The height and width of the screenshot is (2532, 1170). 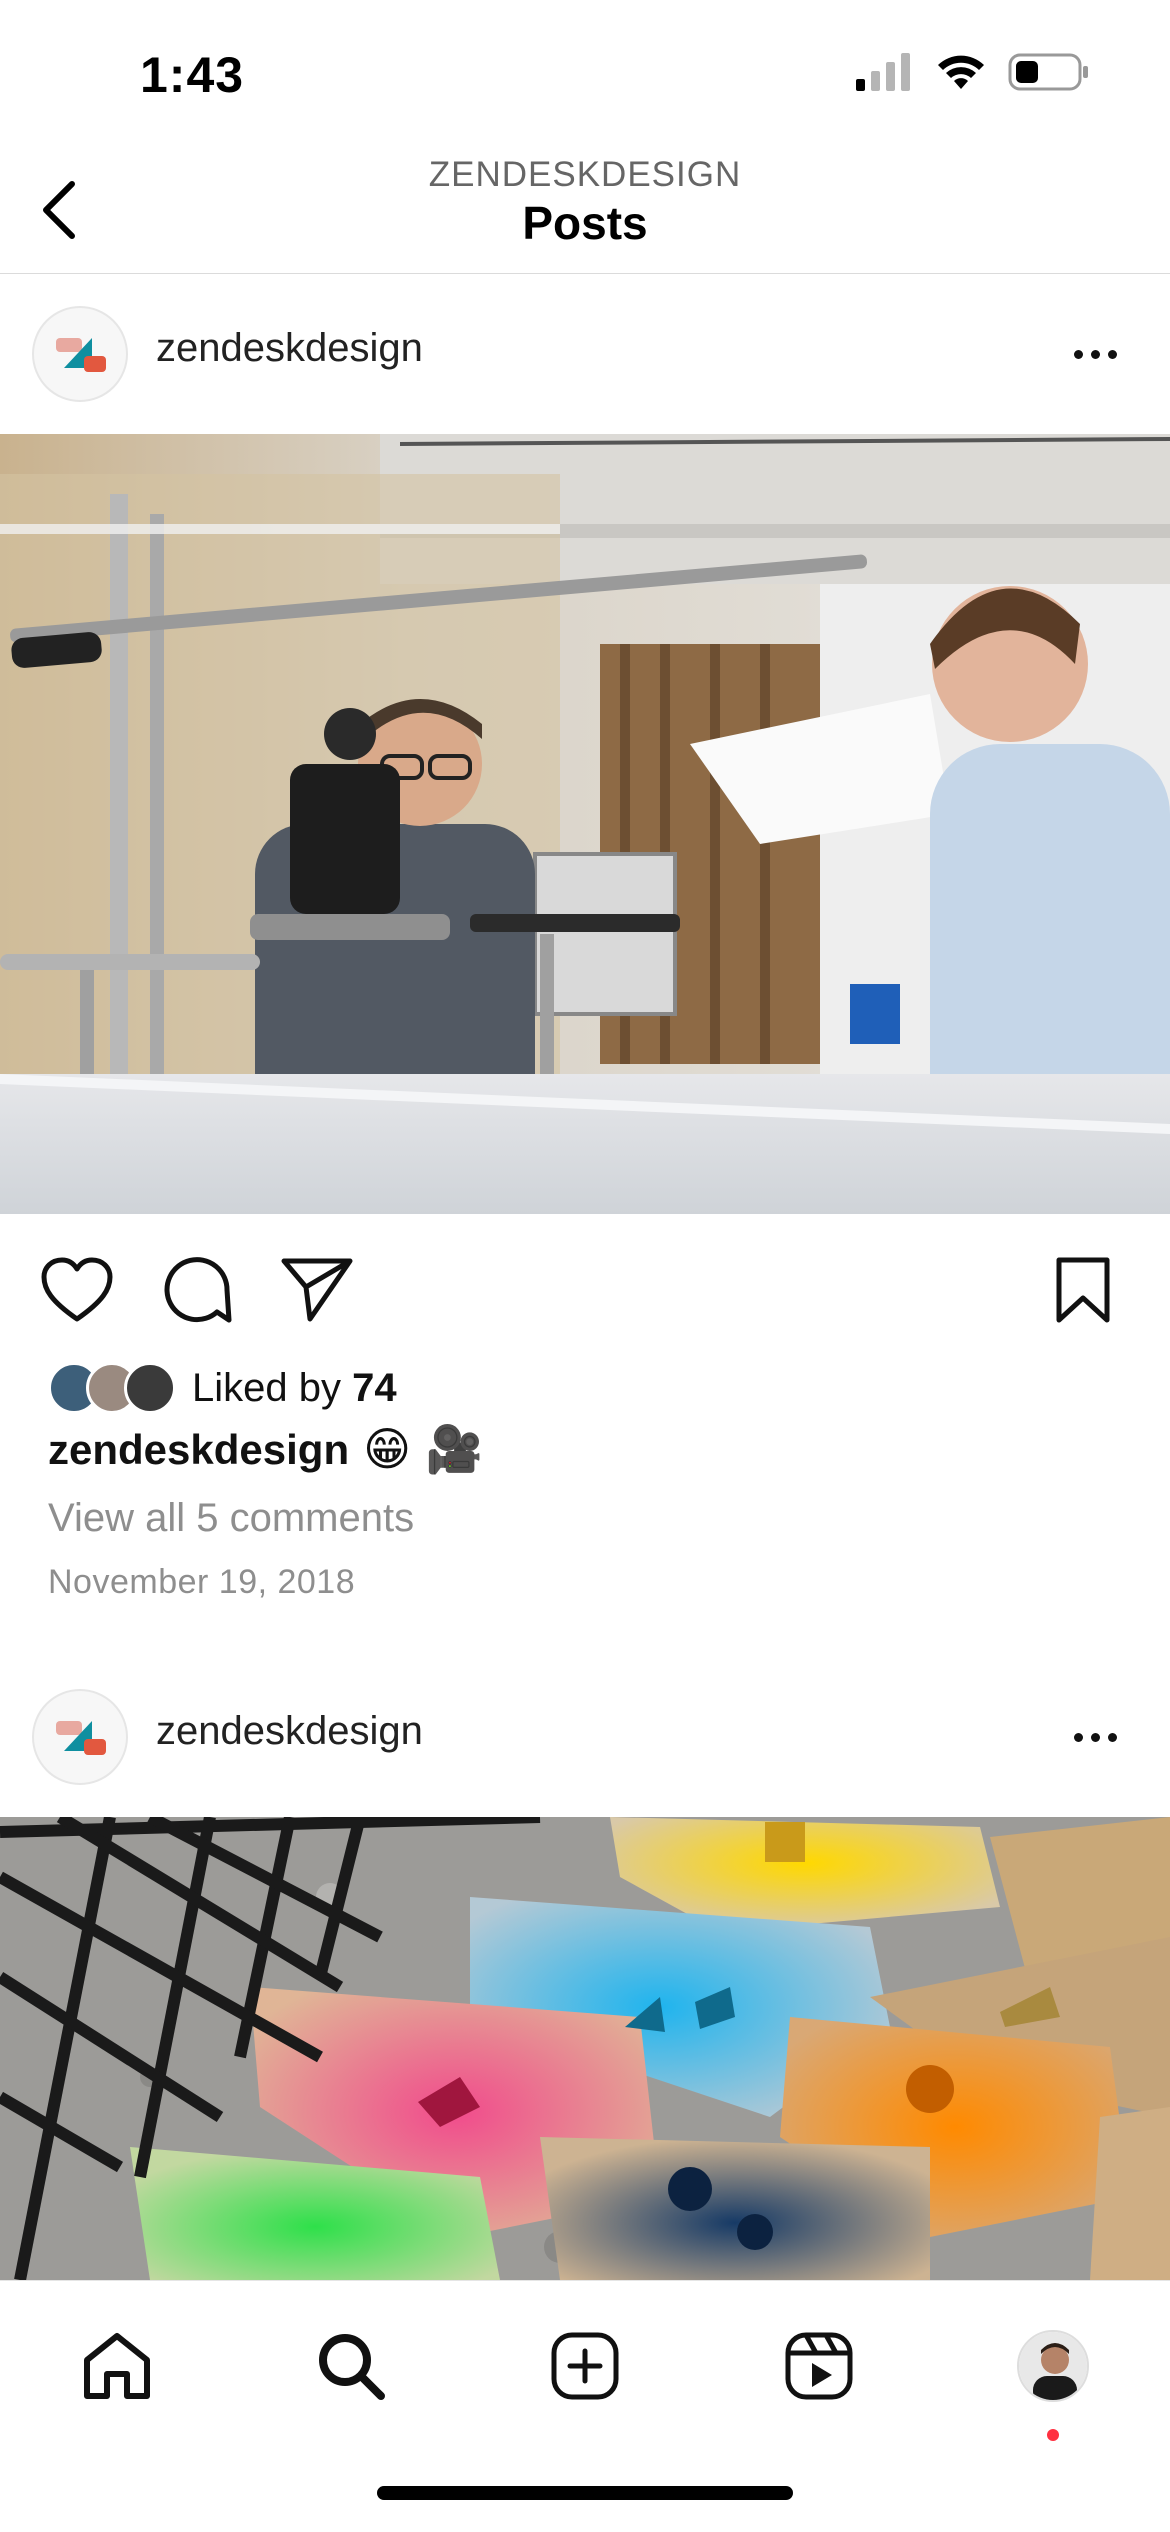 I want to click on status-icons, so click(x=973, y=72).